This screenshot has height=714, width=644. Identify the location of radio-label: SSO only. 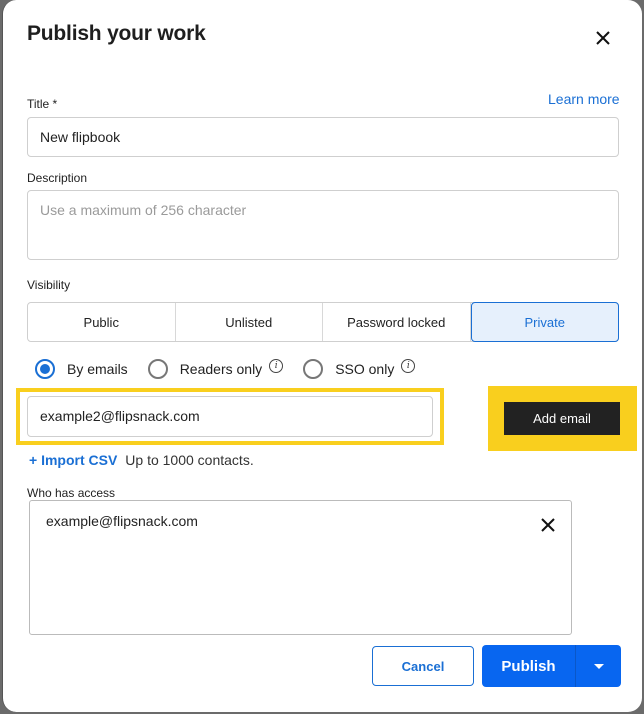
(365, 369).